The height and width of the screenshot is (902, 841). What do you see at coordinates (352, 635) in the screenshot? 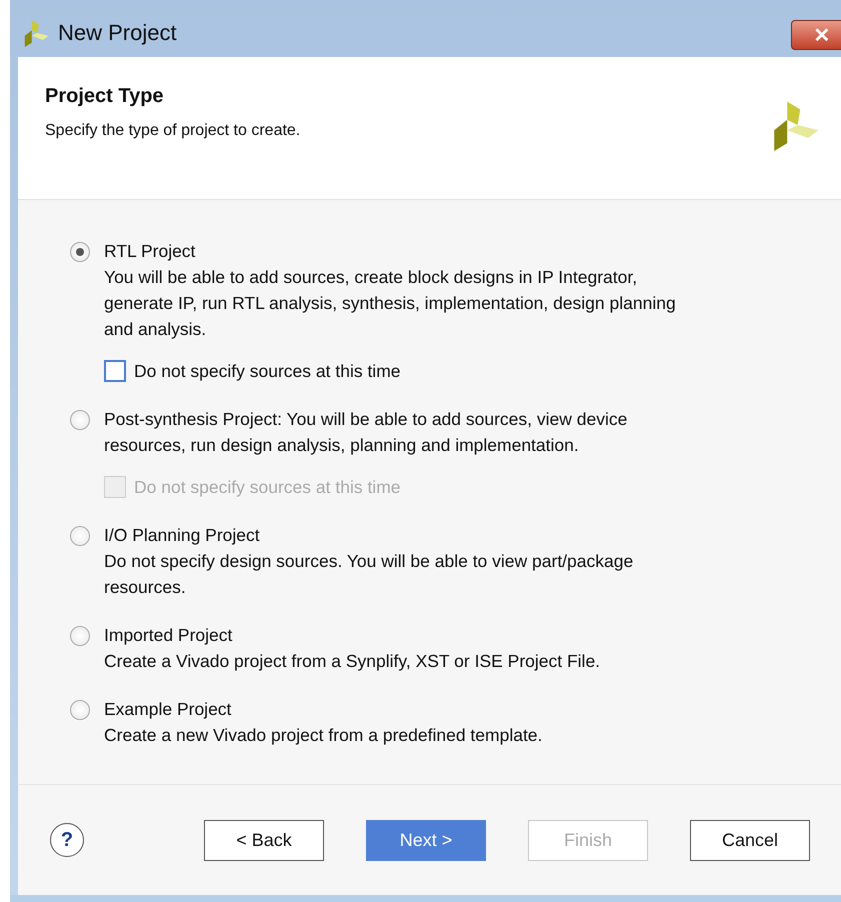
I see `option-label: Imported Project` at bounding box center [352, 635].